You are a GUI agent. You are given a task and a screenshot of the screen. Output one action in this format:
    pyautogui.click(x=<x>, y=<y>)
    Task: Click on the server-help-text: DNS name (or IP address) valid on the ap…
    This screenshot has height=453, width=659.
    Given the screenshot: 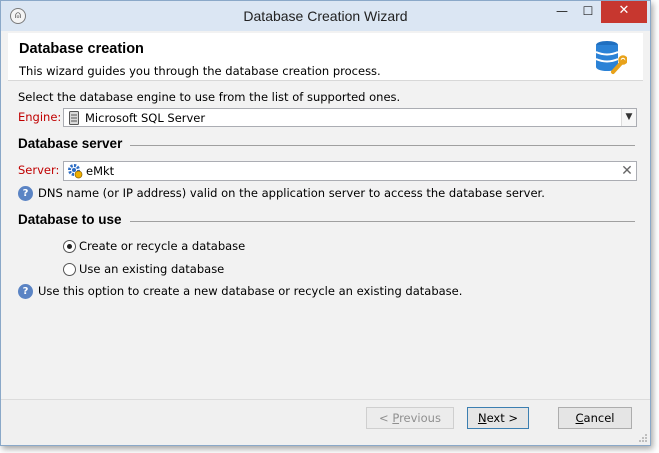 What is the action you would take?
    pyautogui.click(x=291, y=193)
    